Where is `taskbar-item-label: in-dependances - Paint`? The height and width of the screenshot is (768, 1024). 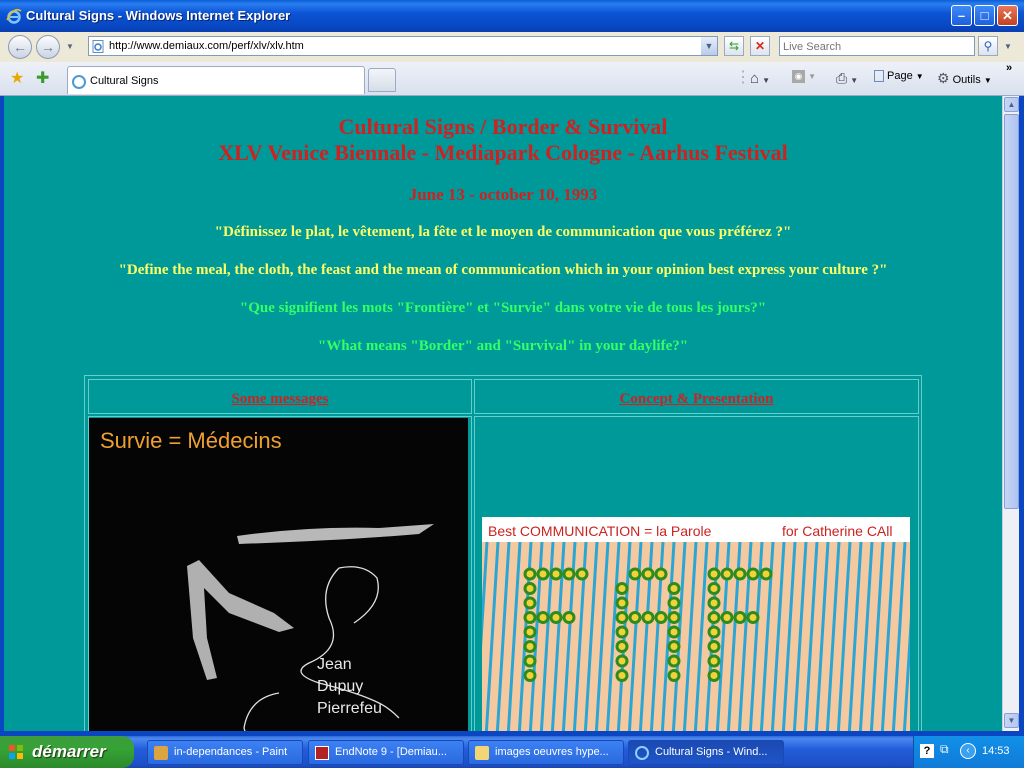 taskbar-item-label: in-dependances - Paint is located at coordinates (231, 752).